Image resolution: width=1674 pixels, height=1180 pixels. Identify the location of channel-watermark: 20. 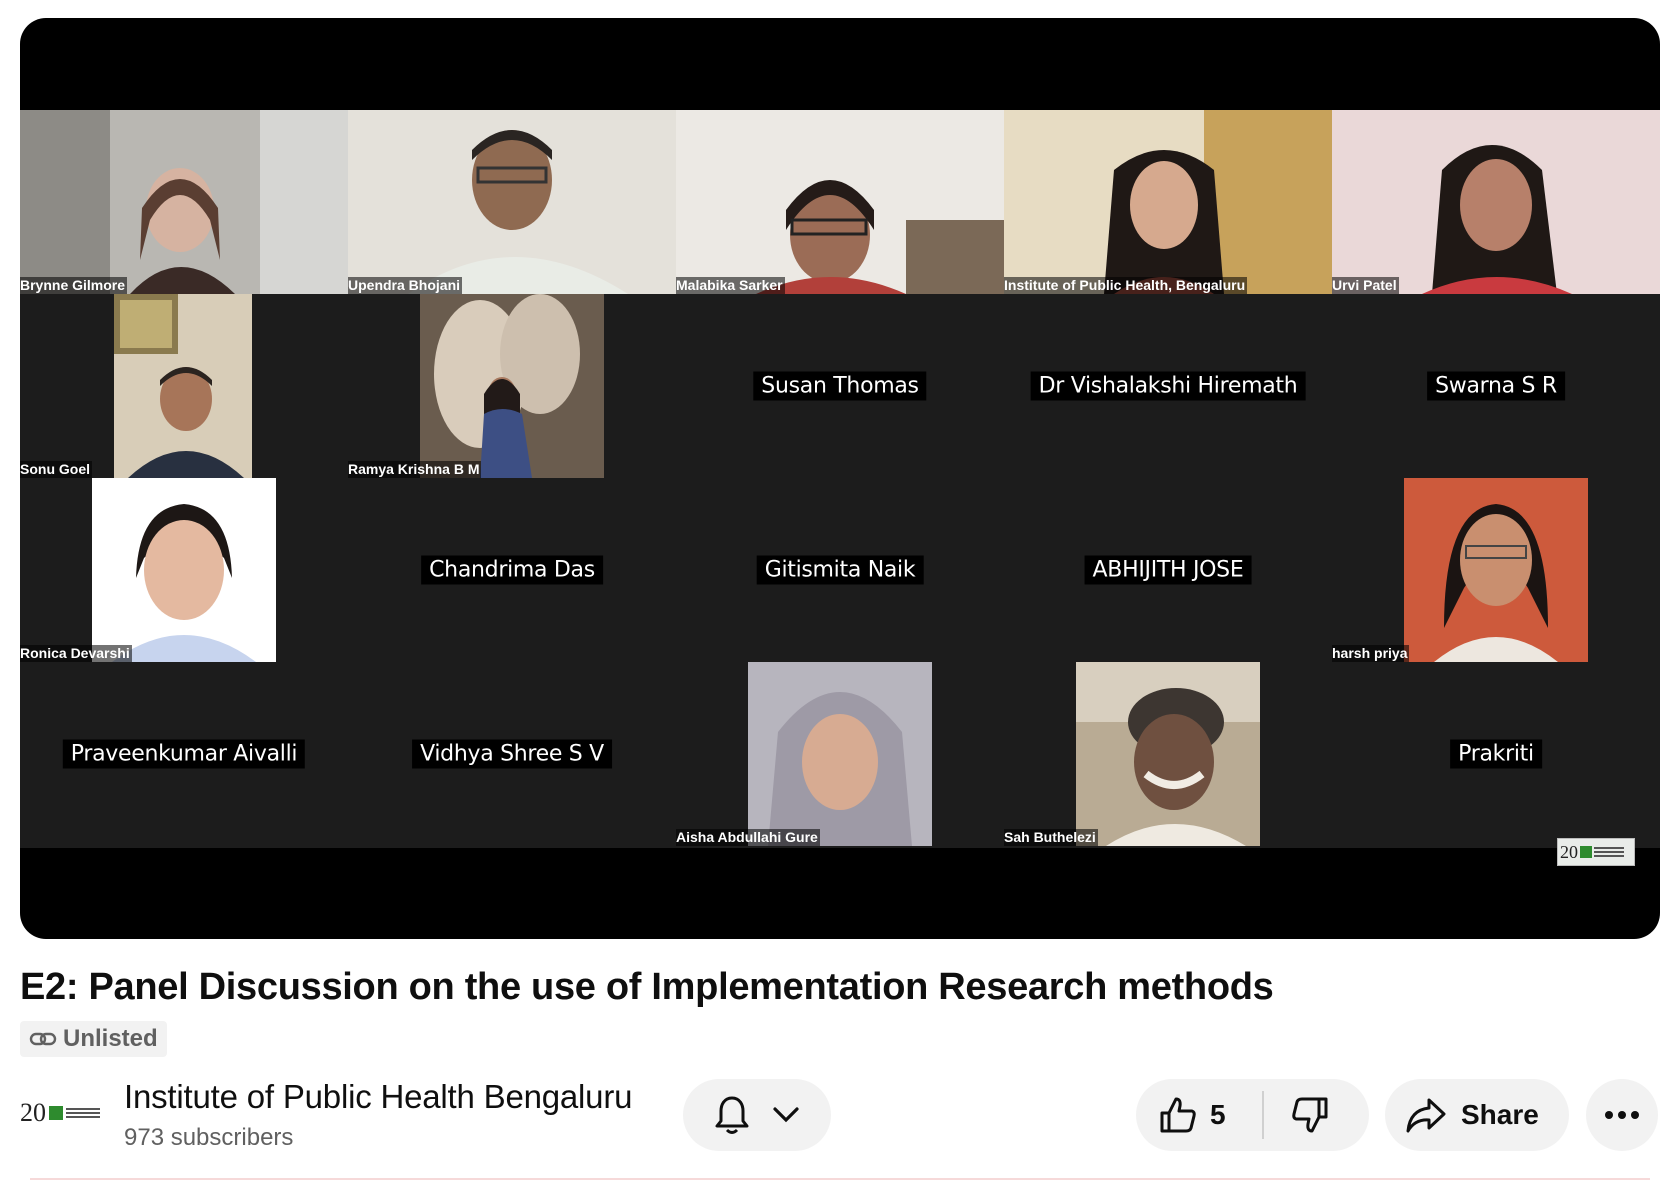
(1596, 852).